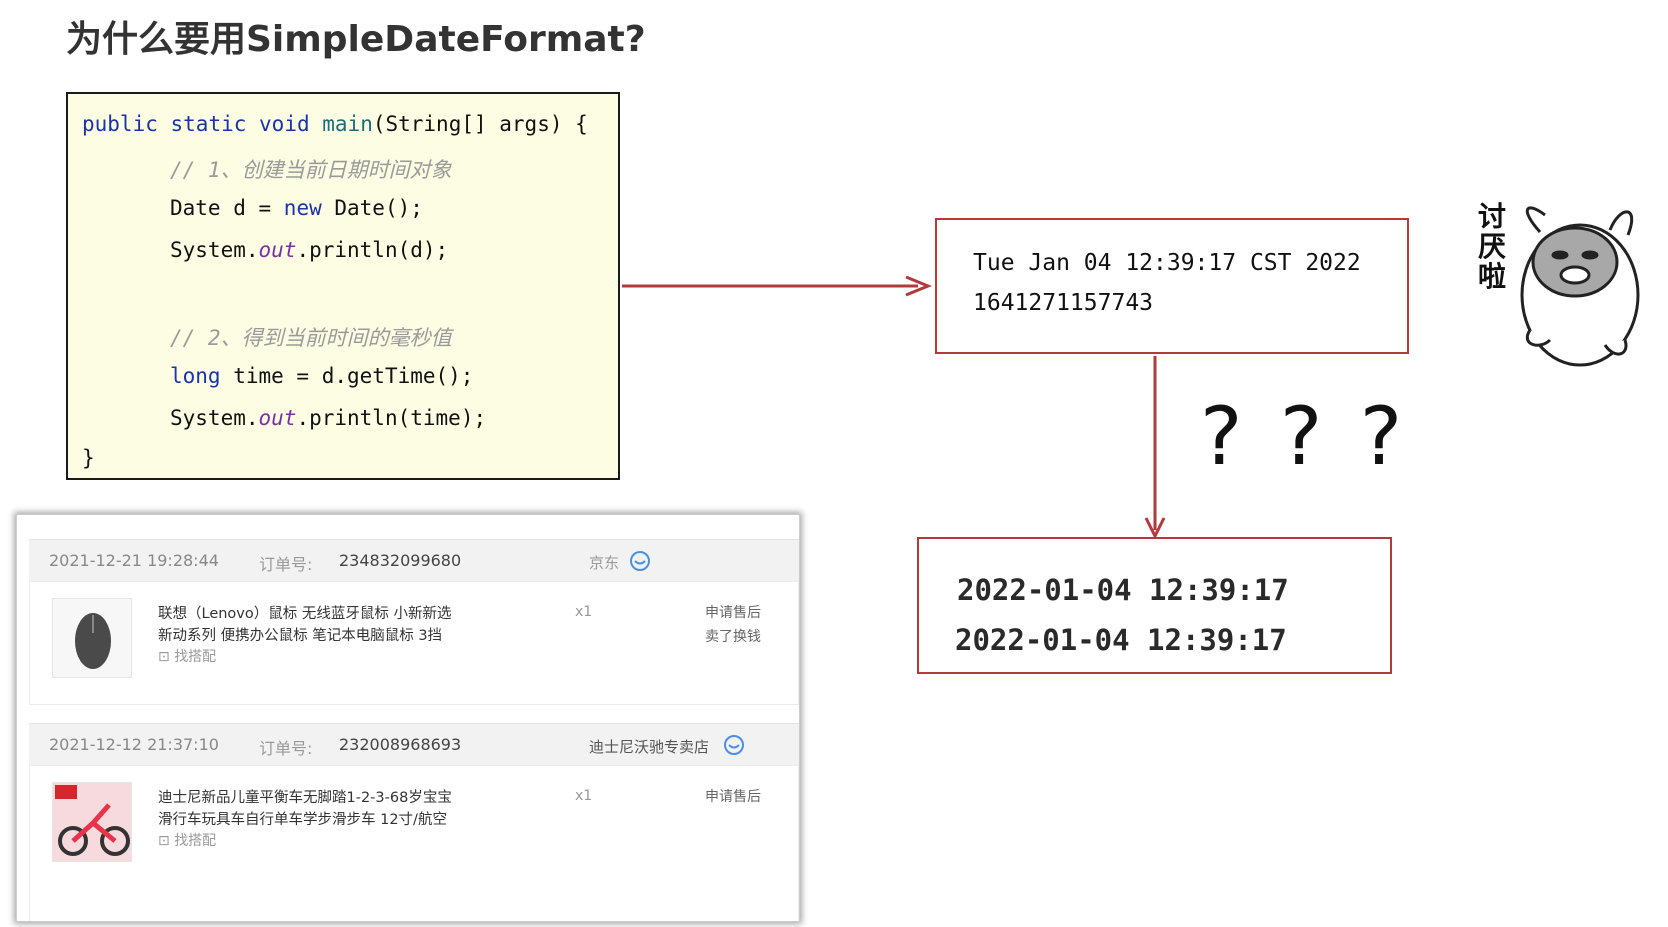  What do you see at coordinates (134, 560) in the screenshot?
I see `order-date: 2021-12-21 19:28:44` at bounding box center [134, 560].